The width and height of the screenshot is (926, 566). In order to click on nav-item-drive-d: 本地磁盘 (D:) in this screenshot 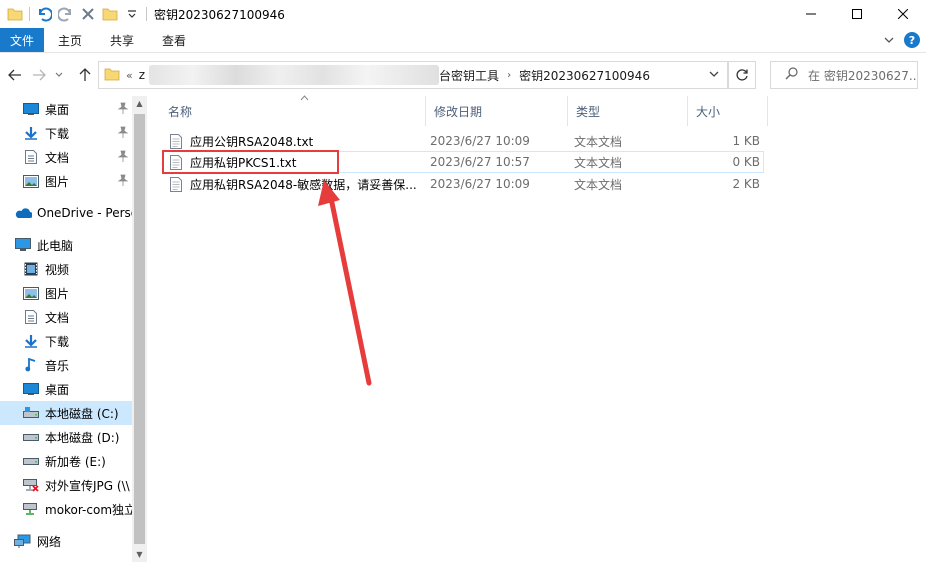, I will do `click(66, 437)`.